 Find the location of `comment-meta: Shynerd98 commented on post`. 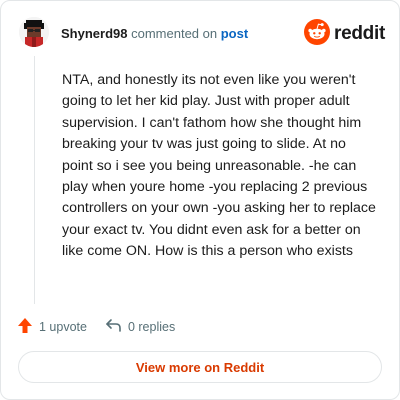

comment-meta: Shynerd98 commented on post is located at coordinates (154, 33).